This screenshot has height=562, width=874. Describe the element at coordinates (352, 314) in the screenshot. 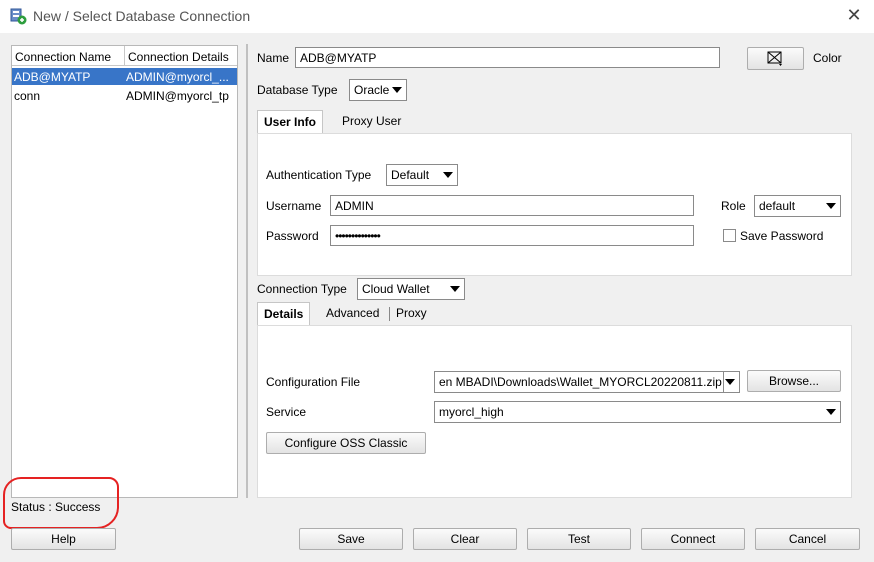

I see `tab-advanced: Advanced` at that location.